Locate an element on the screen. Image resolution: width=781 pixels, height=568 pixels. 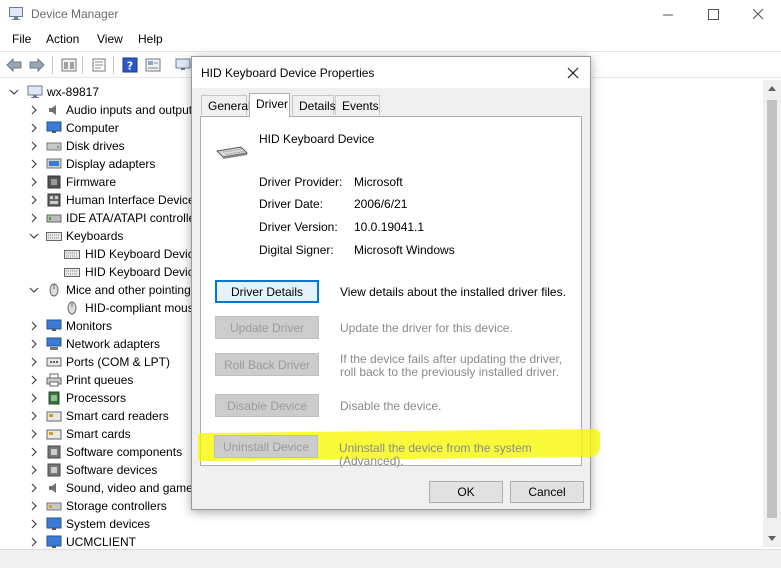
menu-action: Action is located at coordinates (62, 39).